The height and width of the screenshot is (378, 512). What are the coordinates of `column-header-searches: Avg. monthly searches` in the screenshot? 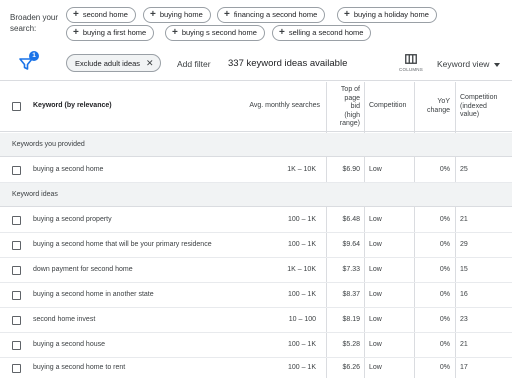 It's located at (284, 106).